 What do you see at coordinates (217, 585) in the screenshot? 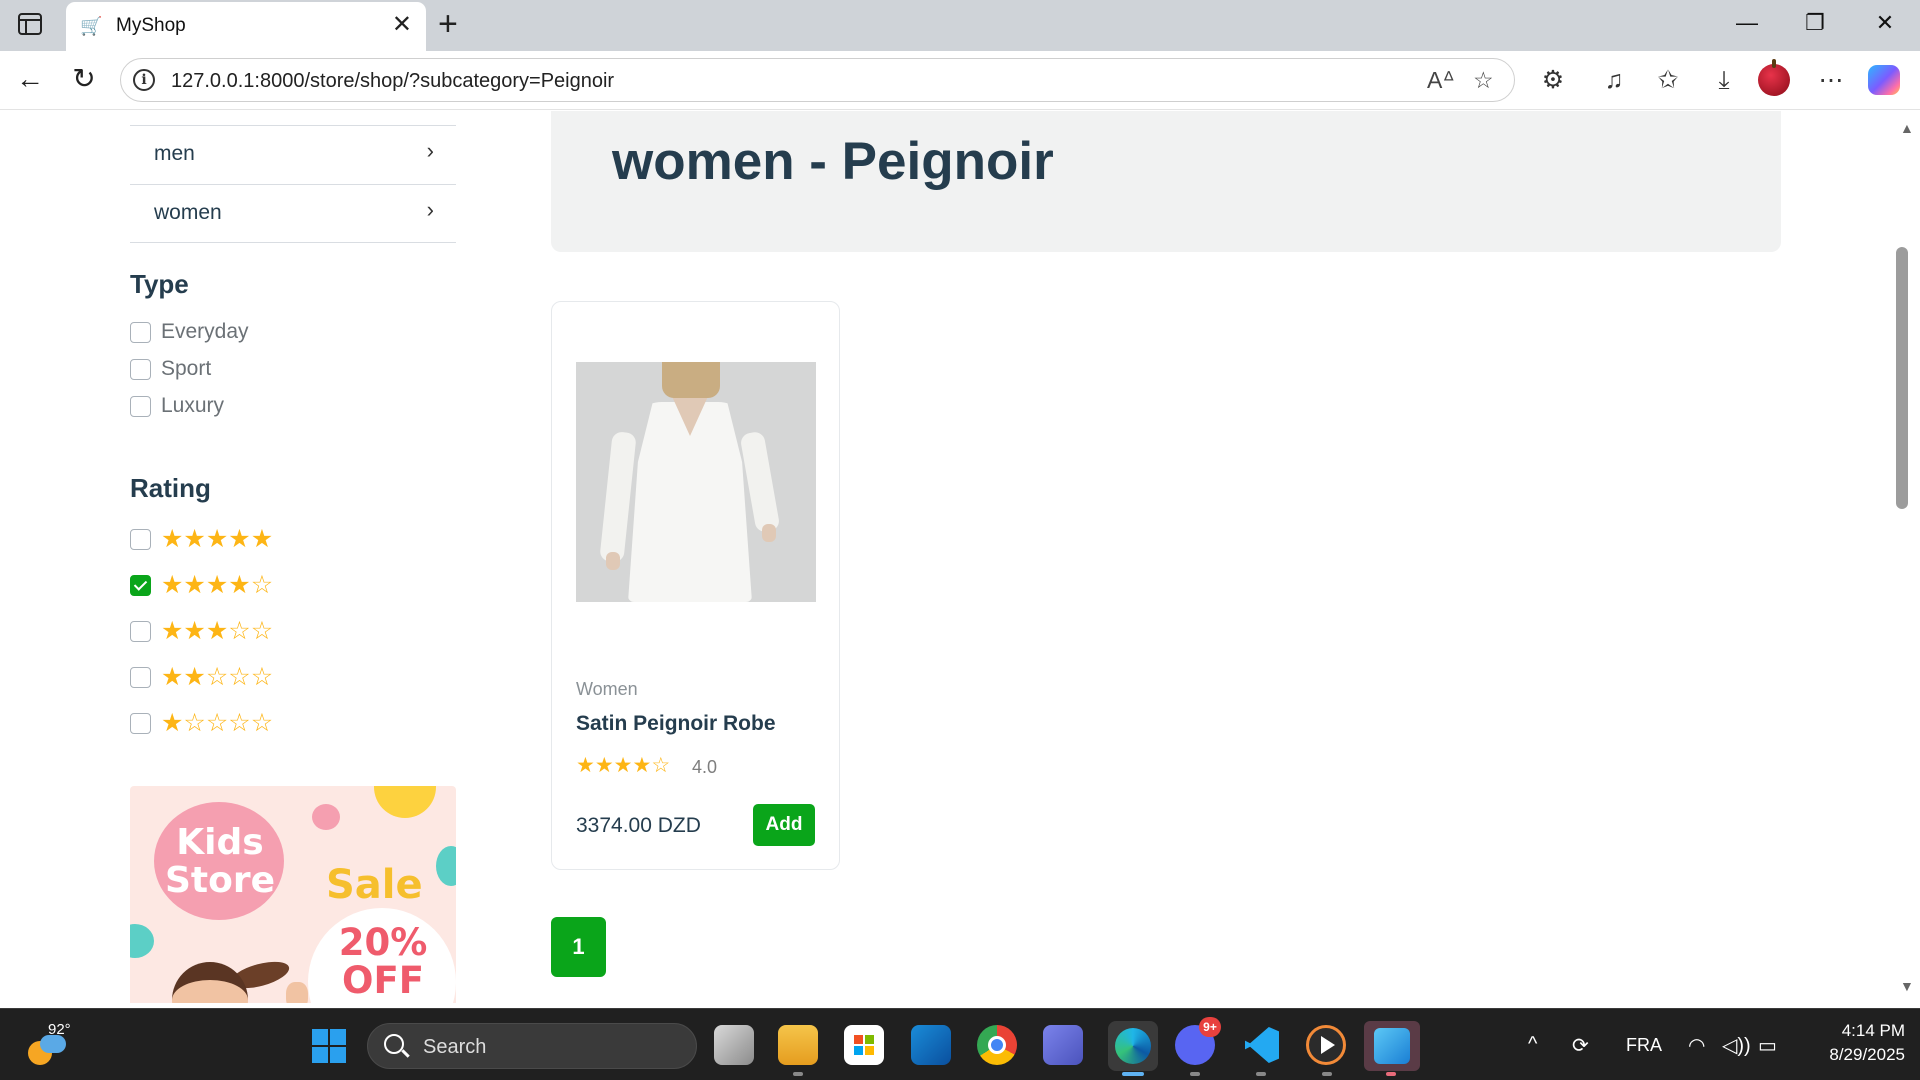
I see `rating-stars-4: ★★★★☆` at bounding box center [217, 585].